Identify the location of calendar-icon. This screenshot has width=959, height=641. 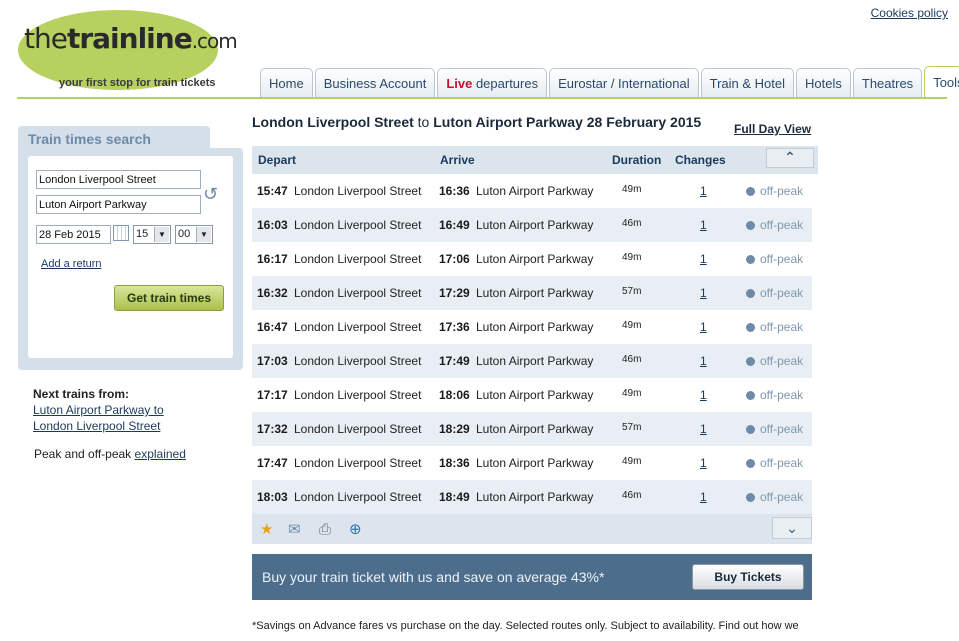
(121, 233).